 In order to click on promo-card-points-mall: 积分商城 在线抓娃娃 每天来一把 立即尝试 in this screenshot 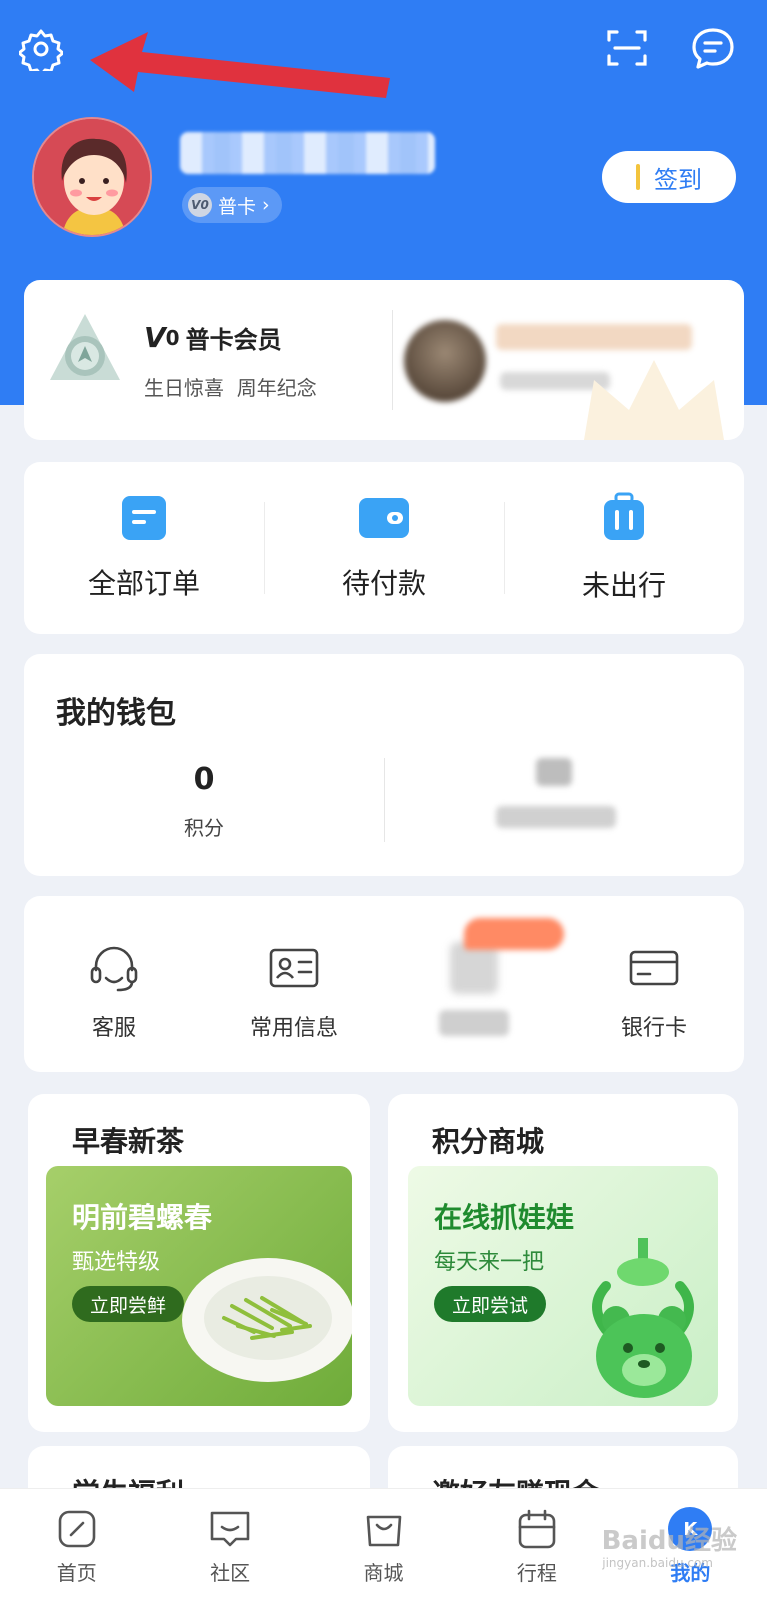, I will do `click(563, 1263)`.